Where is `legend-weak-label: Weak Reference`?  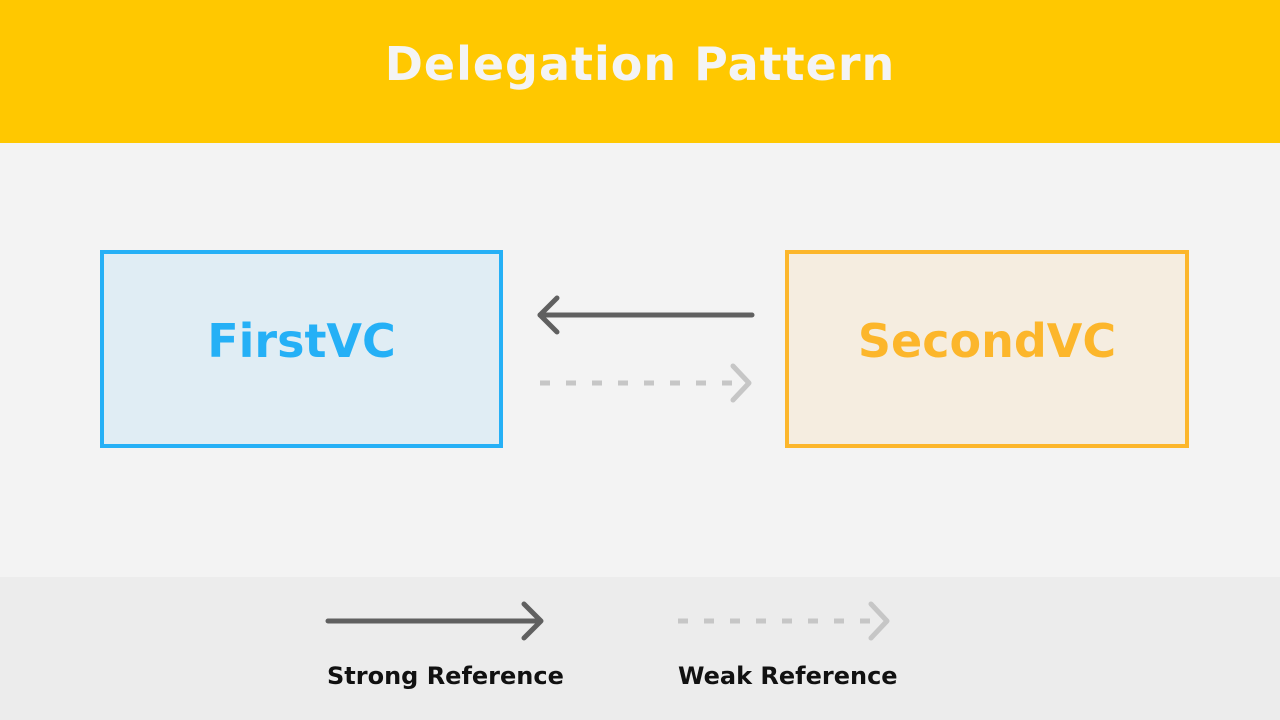 legend-weak-label: Weak Reference is located at coordinates (788, 676).